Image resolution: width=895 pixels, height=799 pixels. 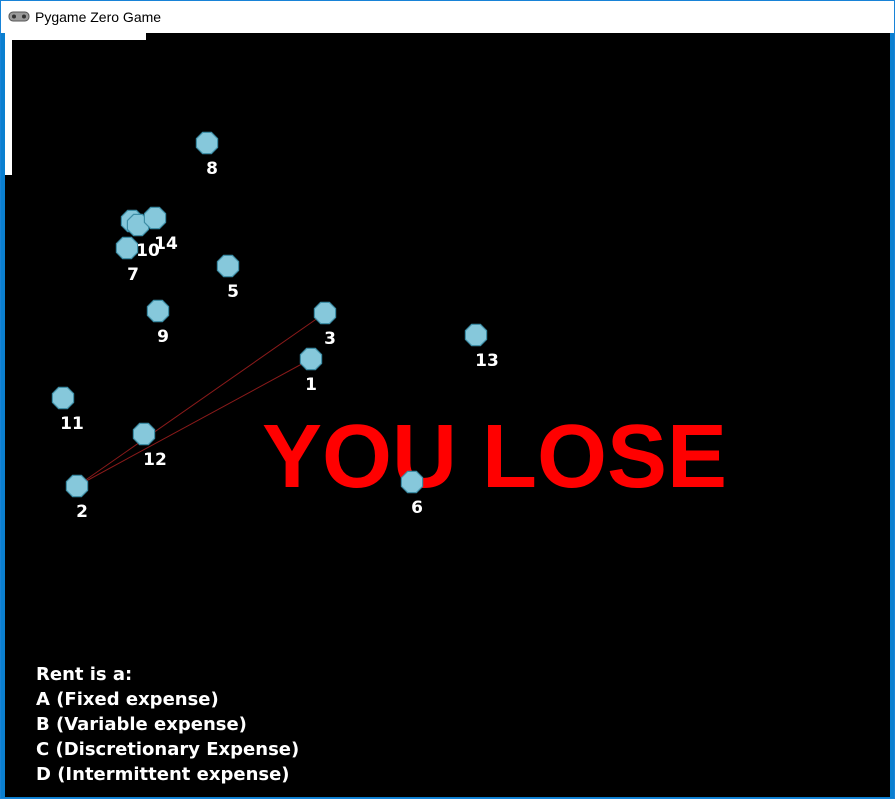 What do you see at coordinates (98, 17) in the screenshot?
I see `window-title: Pygame Zero Game` at bounding box center [98, 17].